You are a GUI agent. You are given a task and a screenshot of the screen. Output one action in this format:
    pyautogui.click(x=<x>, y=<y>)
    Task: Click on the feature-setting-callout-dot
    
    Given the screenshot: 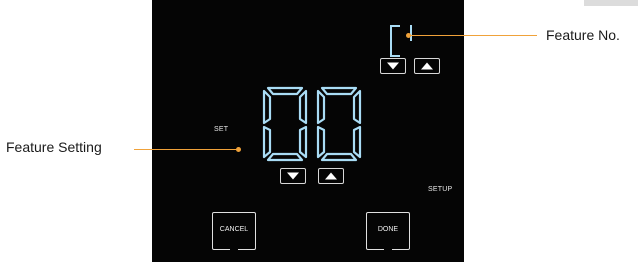 What is the action you would take?
    pyautogui.click(x=238, y=149)
    